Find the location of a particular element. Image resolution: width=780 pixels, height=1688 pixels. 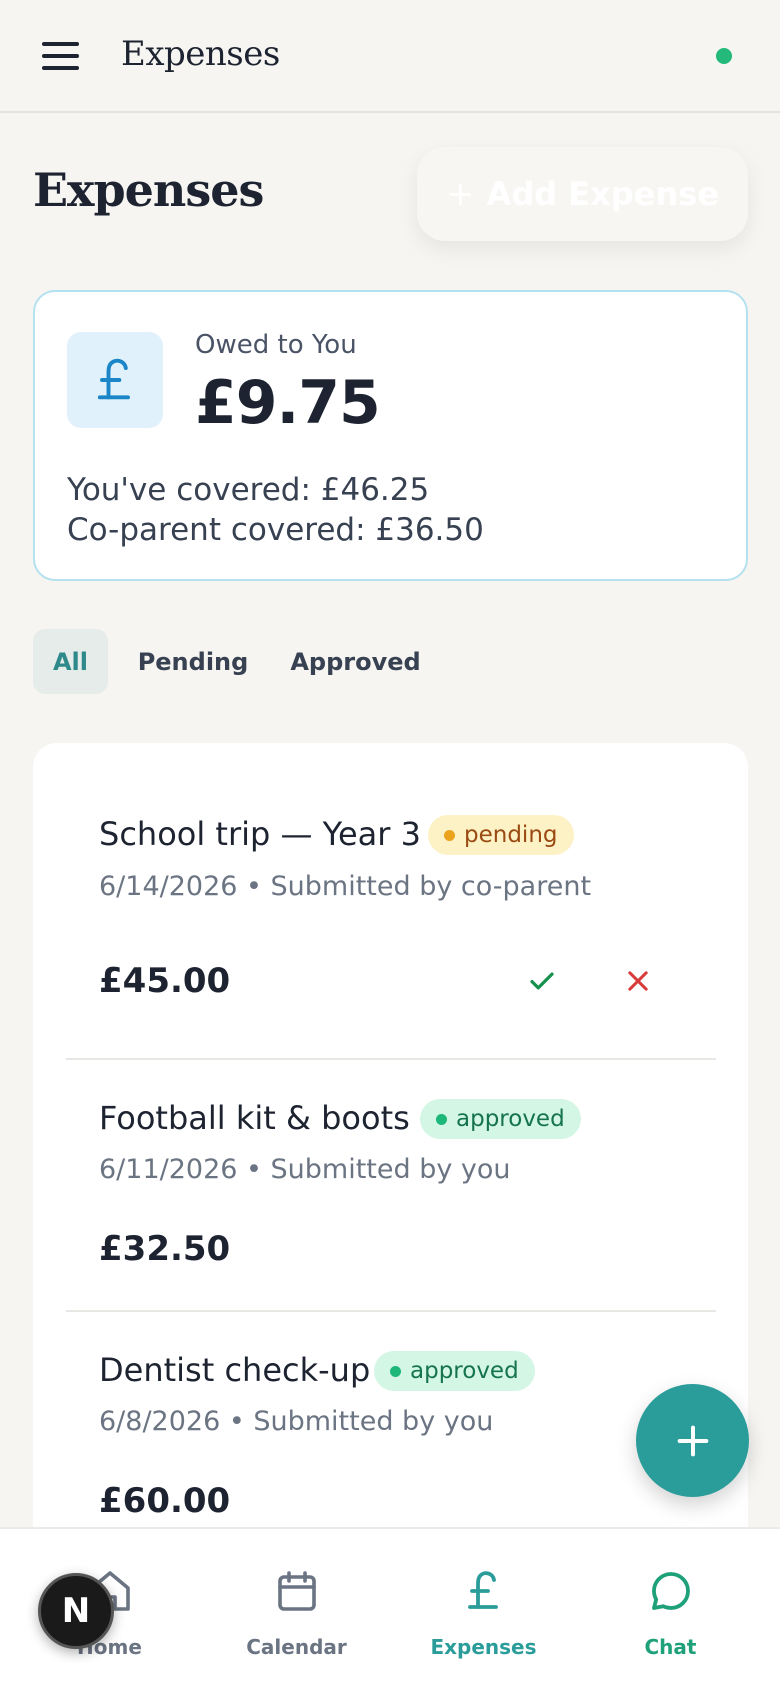

nav-item-expenses: Expenses is located at coordinates (483, 1608).